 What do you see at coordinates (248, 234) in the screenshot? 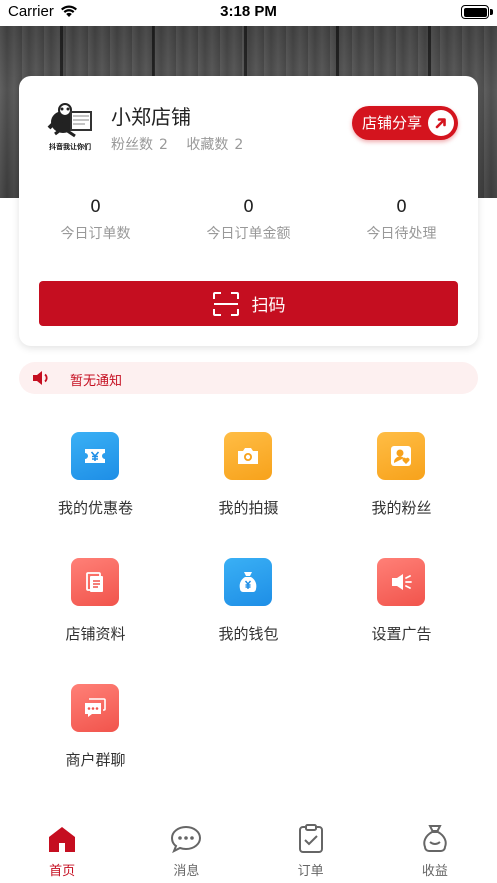
I see `stat-label: 今日订单金额` at bounding box center [248, 234].